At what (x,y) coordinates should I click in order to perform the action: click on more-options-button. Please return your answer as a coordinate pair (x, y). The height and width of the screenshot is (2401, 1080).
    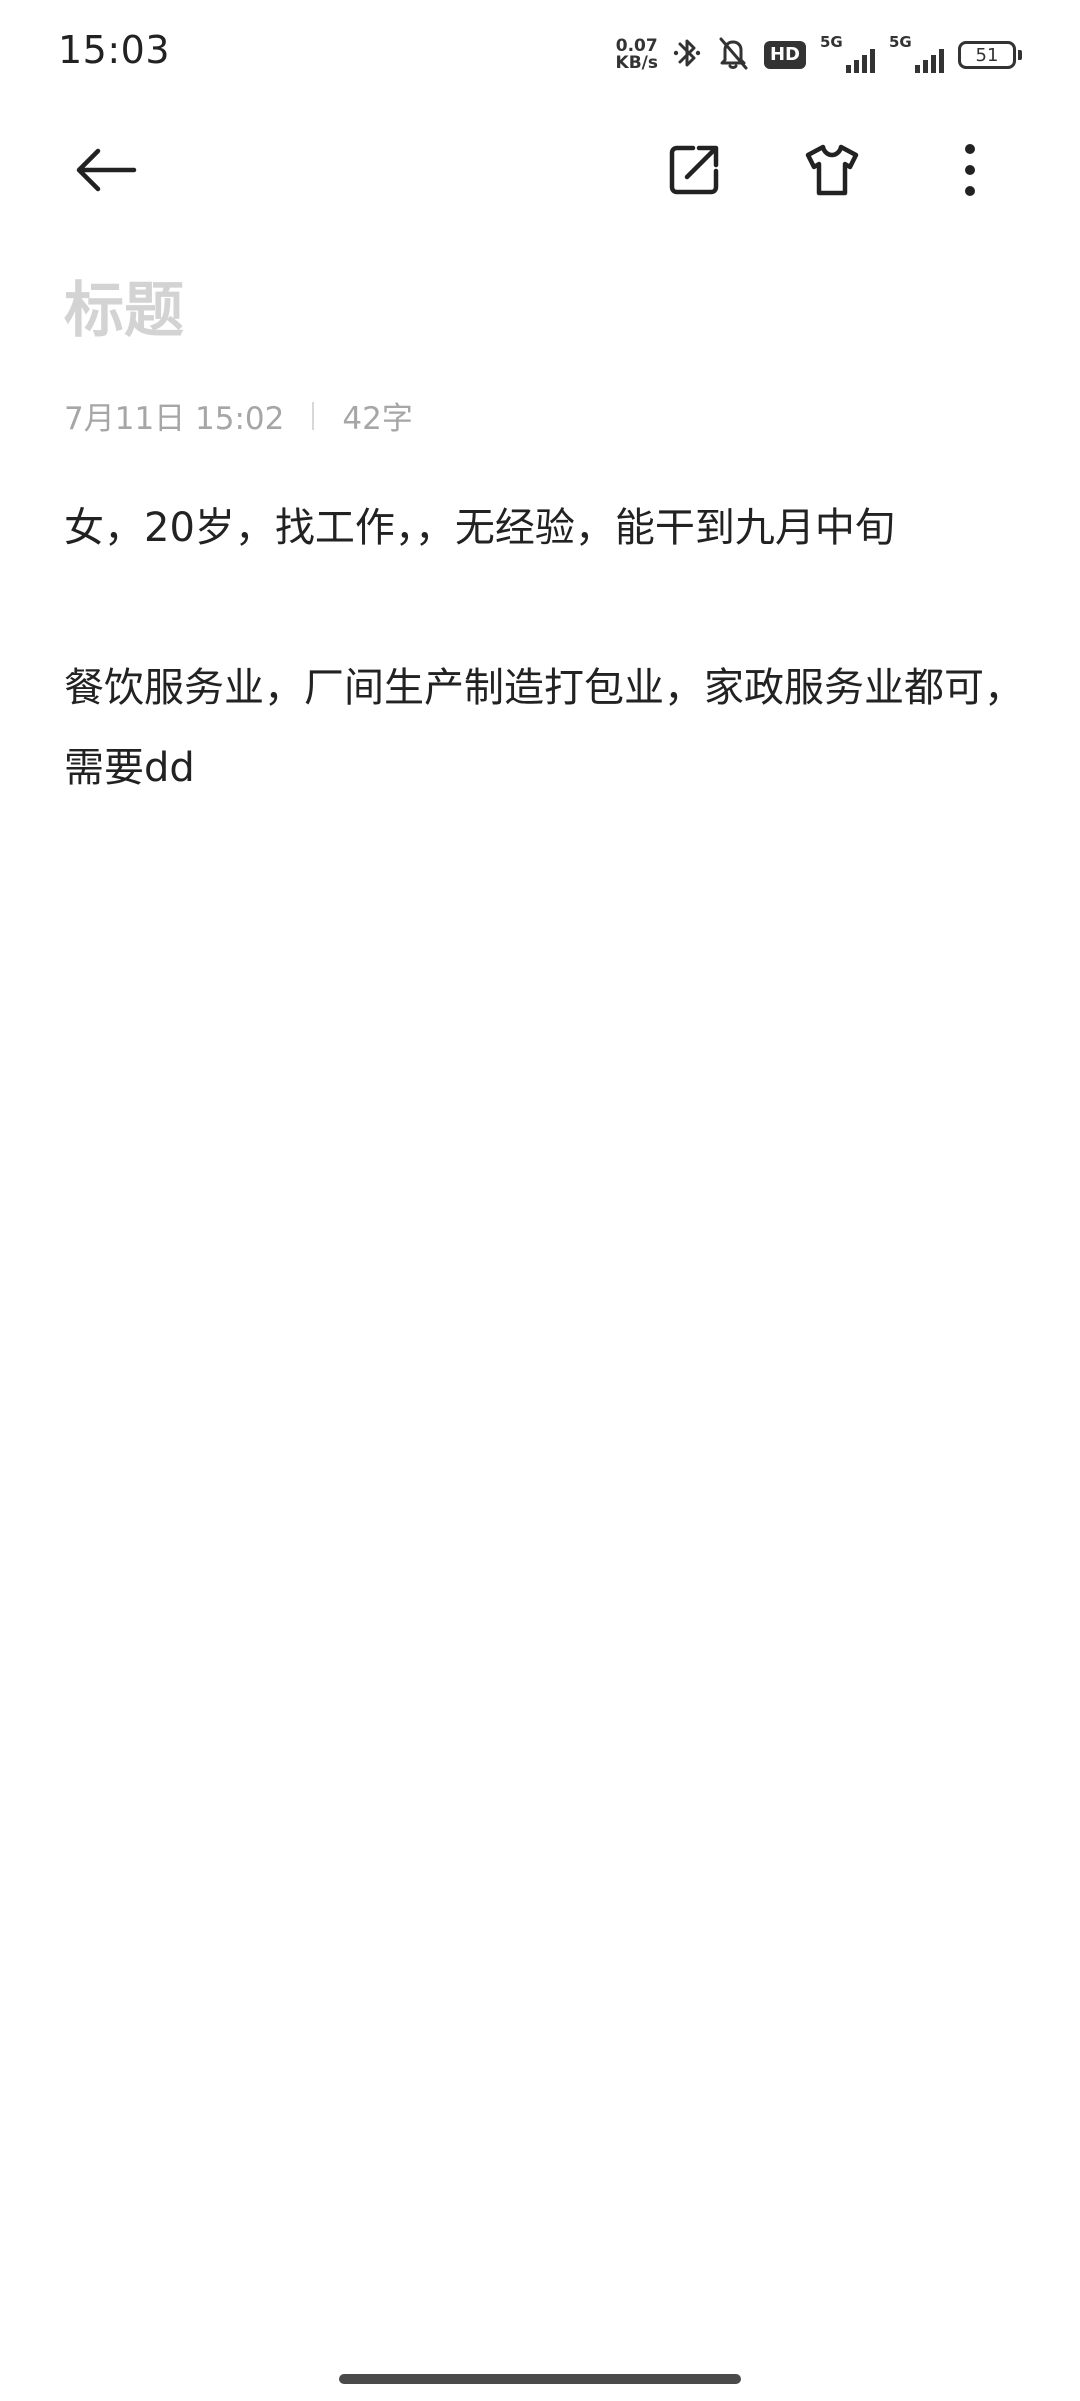
    Looking at the image, I should click on (970, 170).